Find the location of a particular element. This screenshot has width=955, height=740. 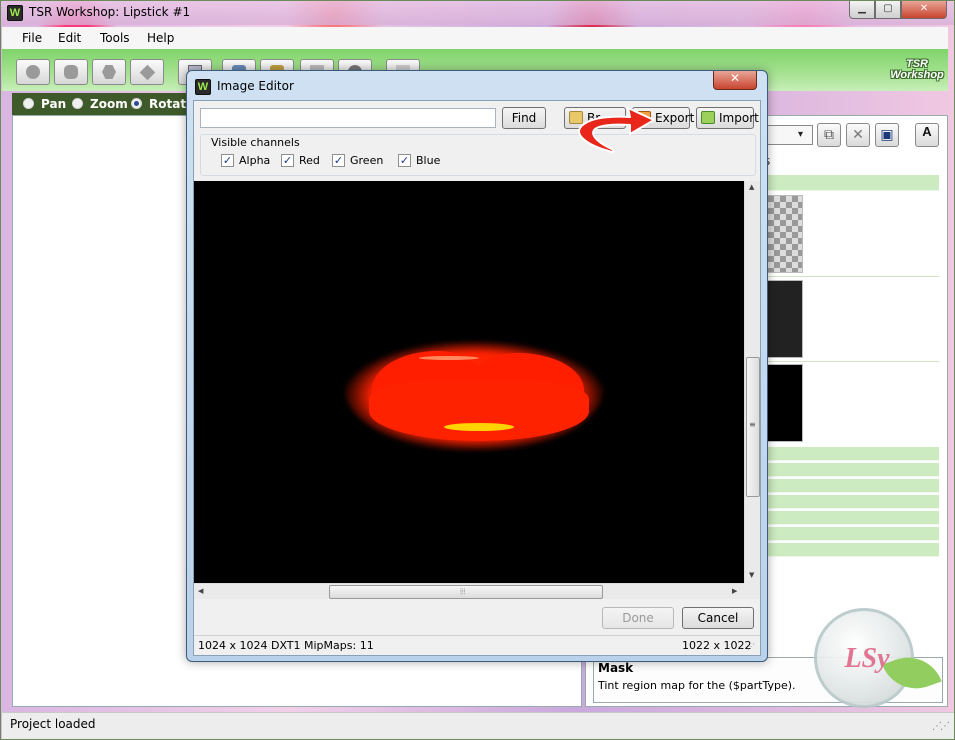

delete-button: ✕ is located at coordinates (858, 135).